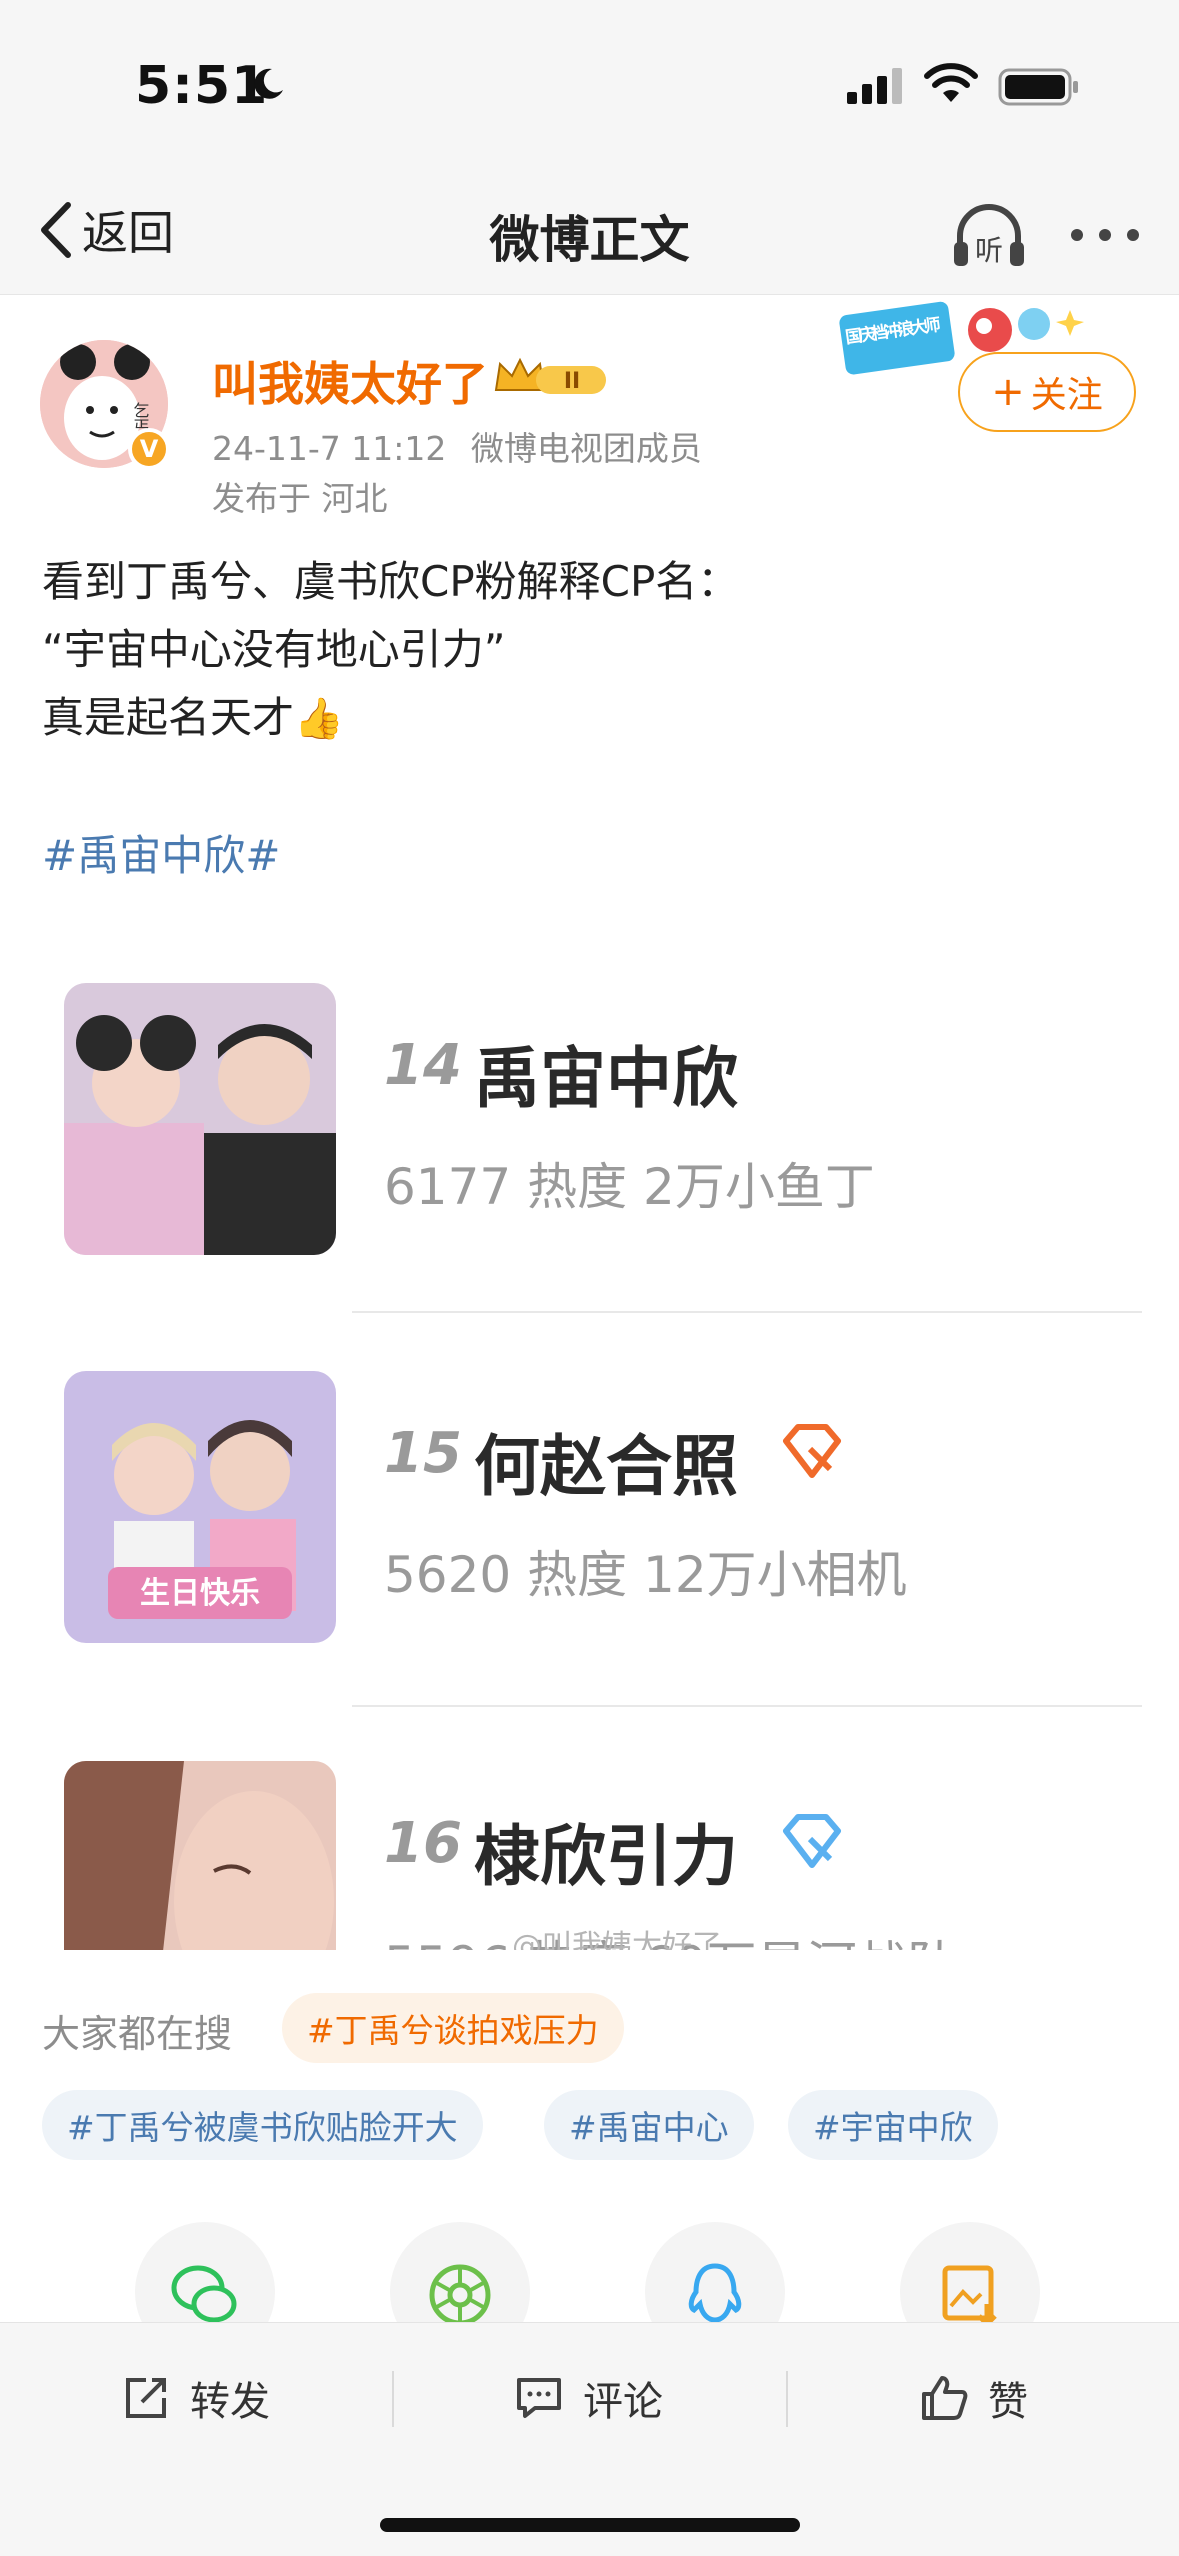 This screenshot has height=2556, width=1179. I want to click on rank-number: 14, so click(423, 1065).